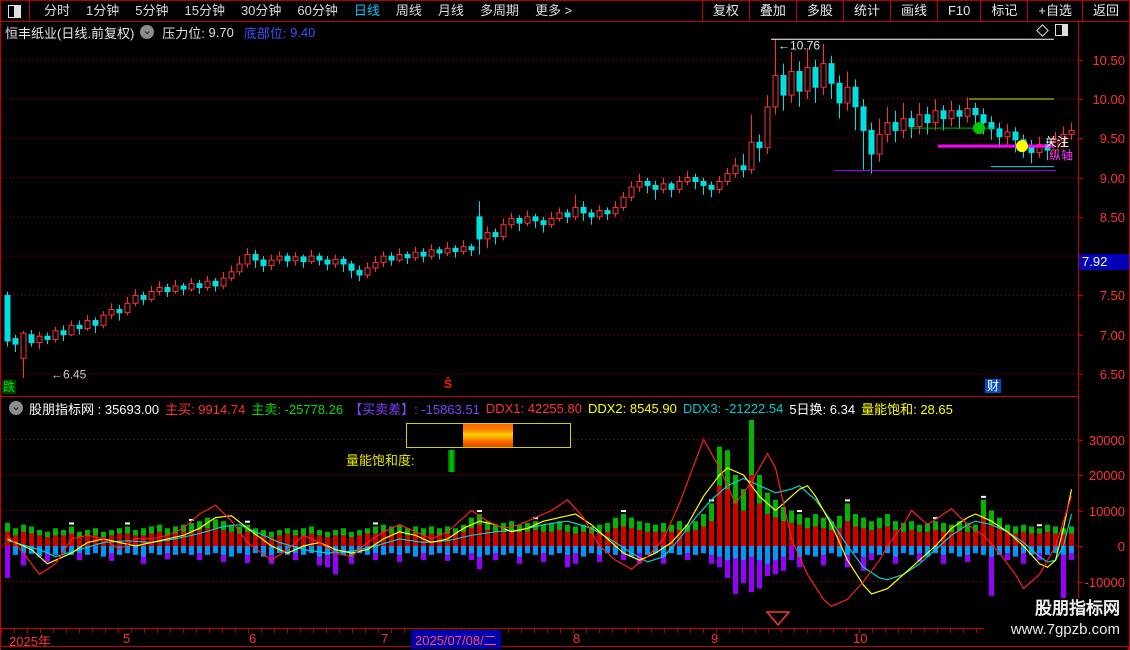  Describe the element at coordinates (414, 409) in the screenshot. I see `indicator-value-3: 【买卖差】: -15863.51` at that location.